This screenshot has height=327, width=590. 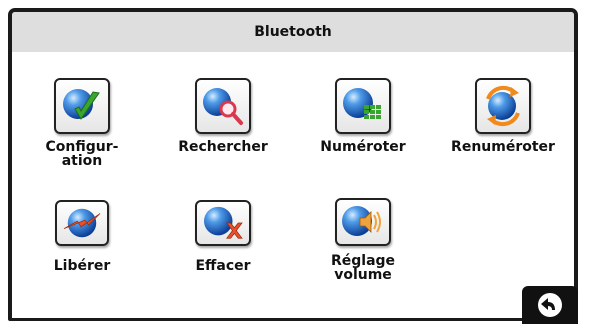 What do you see at coordinates (223, 106) in the screenshot?
I see `search-icon` at bounding box center [223, 106].